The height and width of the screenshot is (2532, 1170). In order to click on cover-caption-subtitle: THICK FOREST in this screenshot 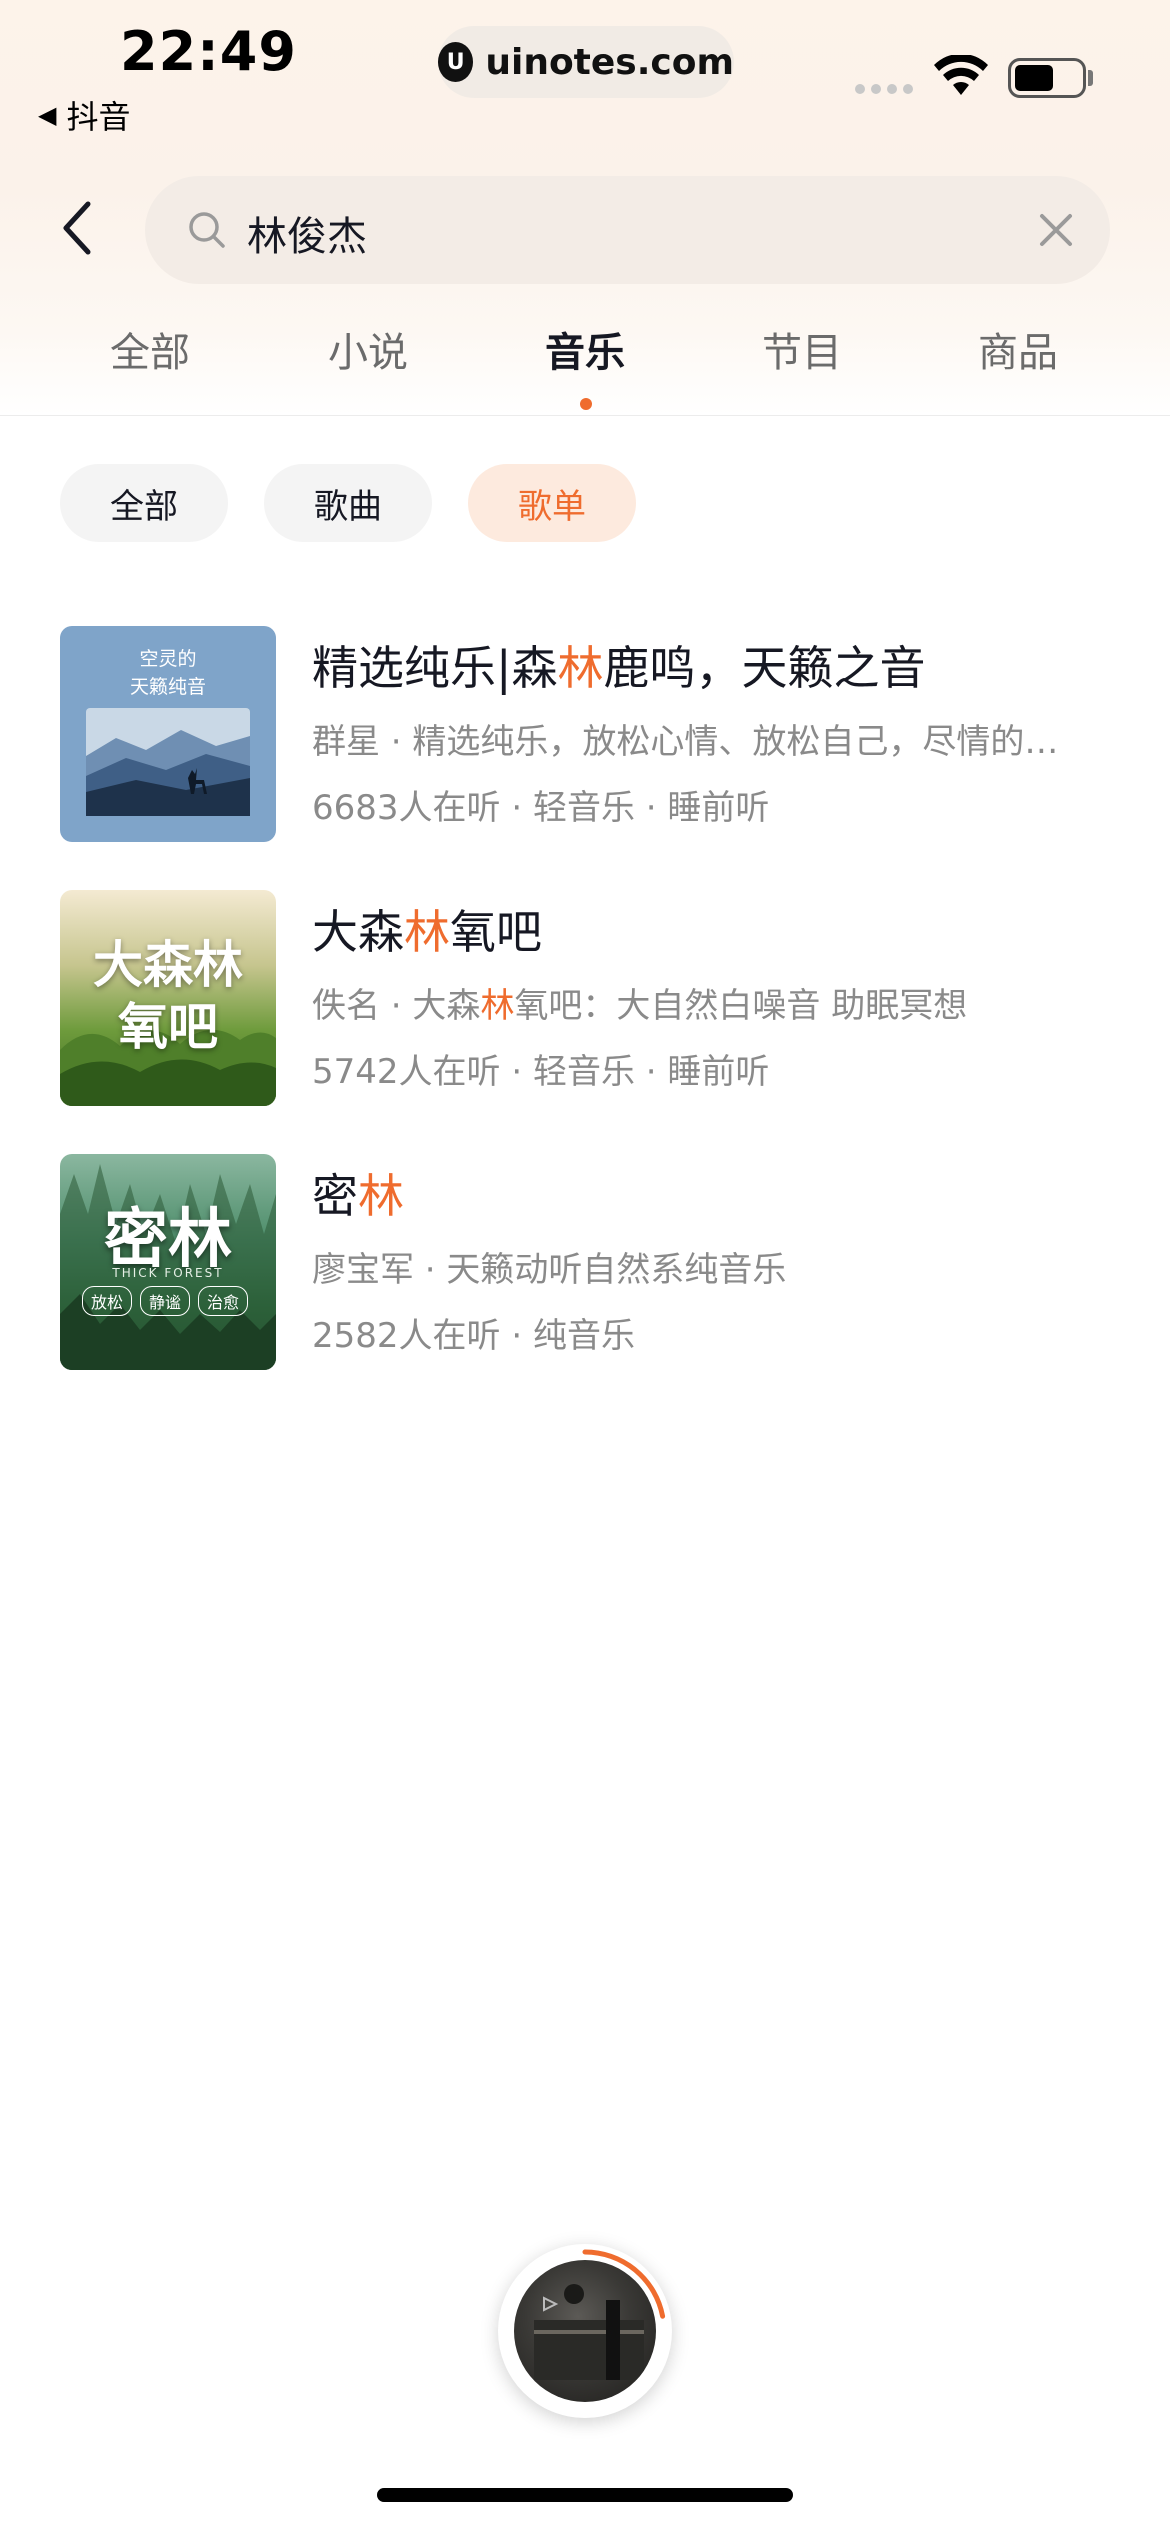, I will do `click(168, 1273)`.